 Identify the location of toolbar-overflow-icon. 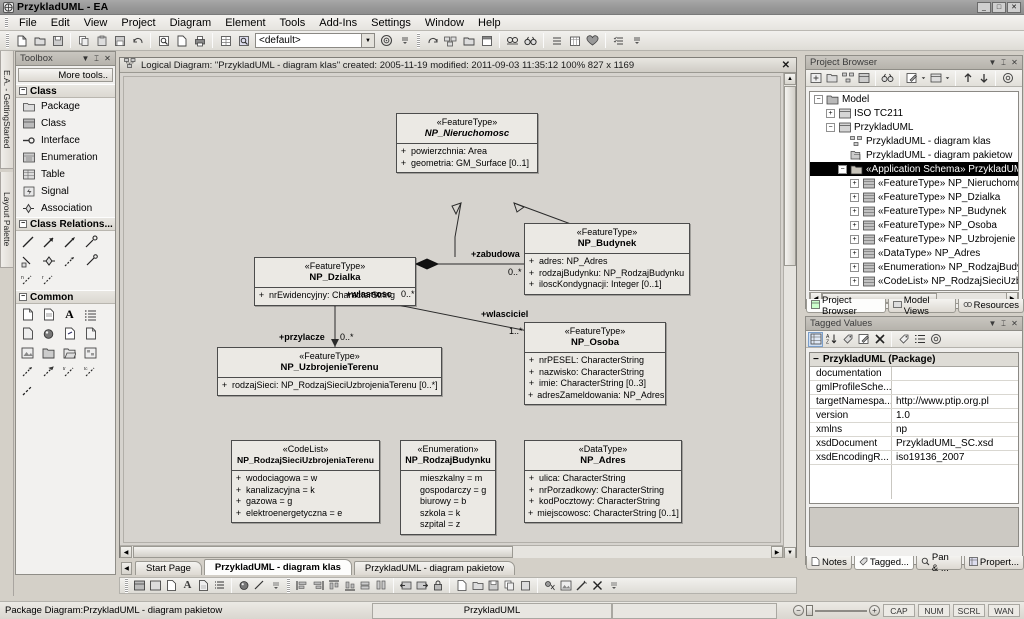
(404, 40).